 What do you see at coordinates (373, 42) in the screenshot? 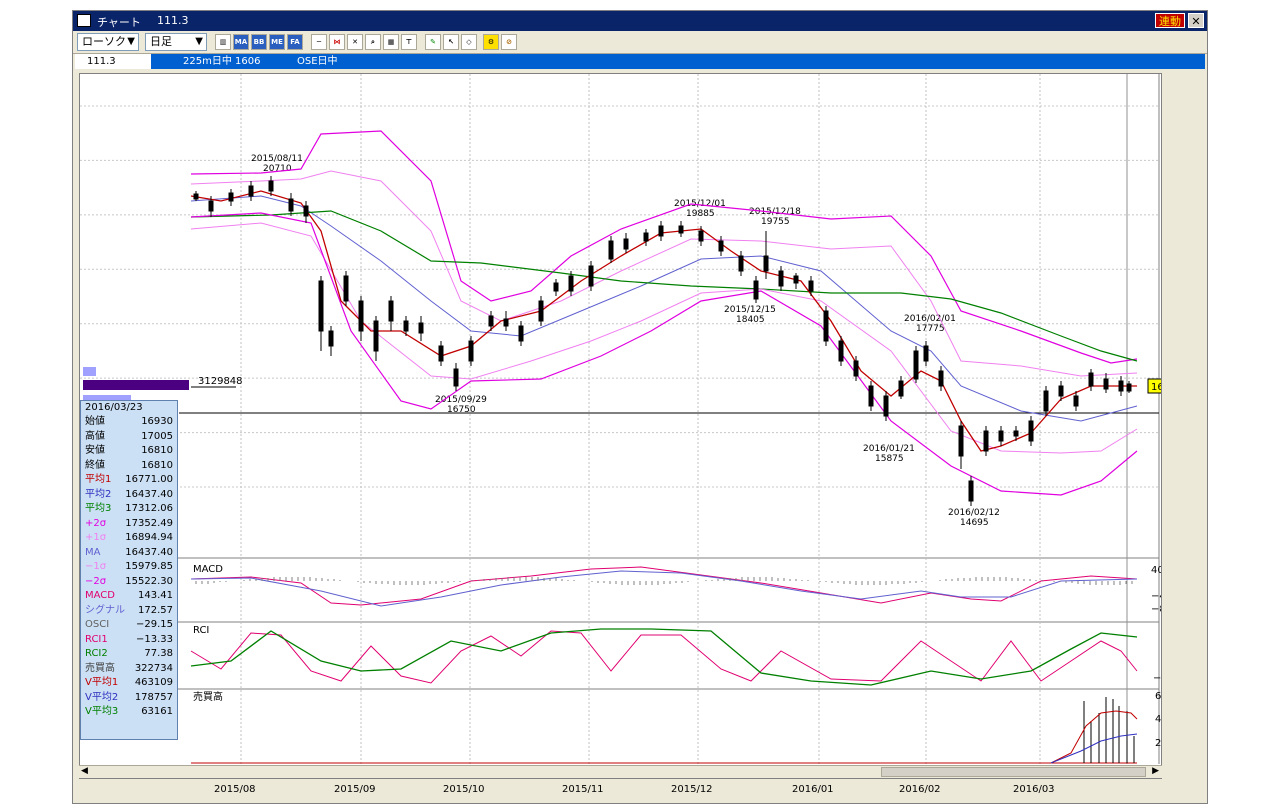
I see `zoom-icon: ⌕` at bounding box center [373, 42].